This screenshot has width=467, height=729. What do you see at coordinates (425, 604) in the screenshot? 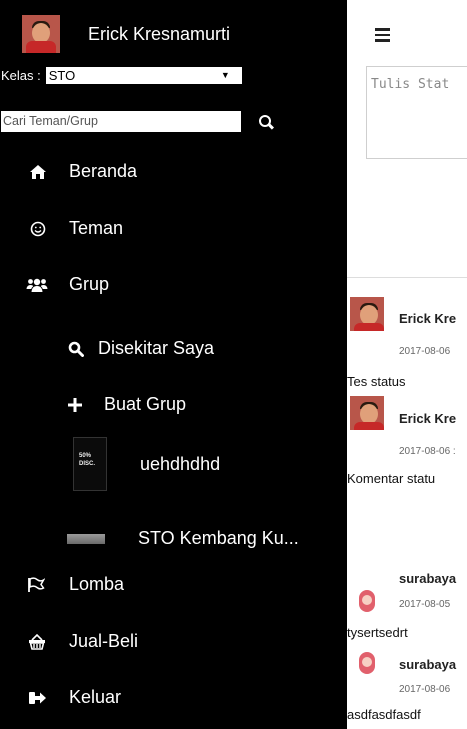
I see `post-time: 2017-08-05` at bounding box center [425, 604].